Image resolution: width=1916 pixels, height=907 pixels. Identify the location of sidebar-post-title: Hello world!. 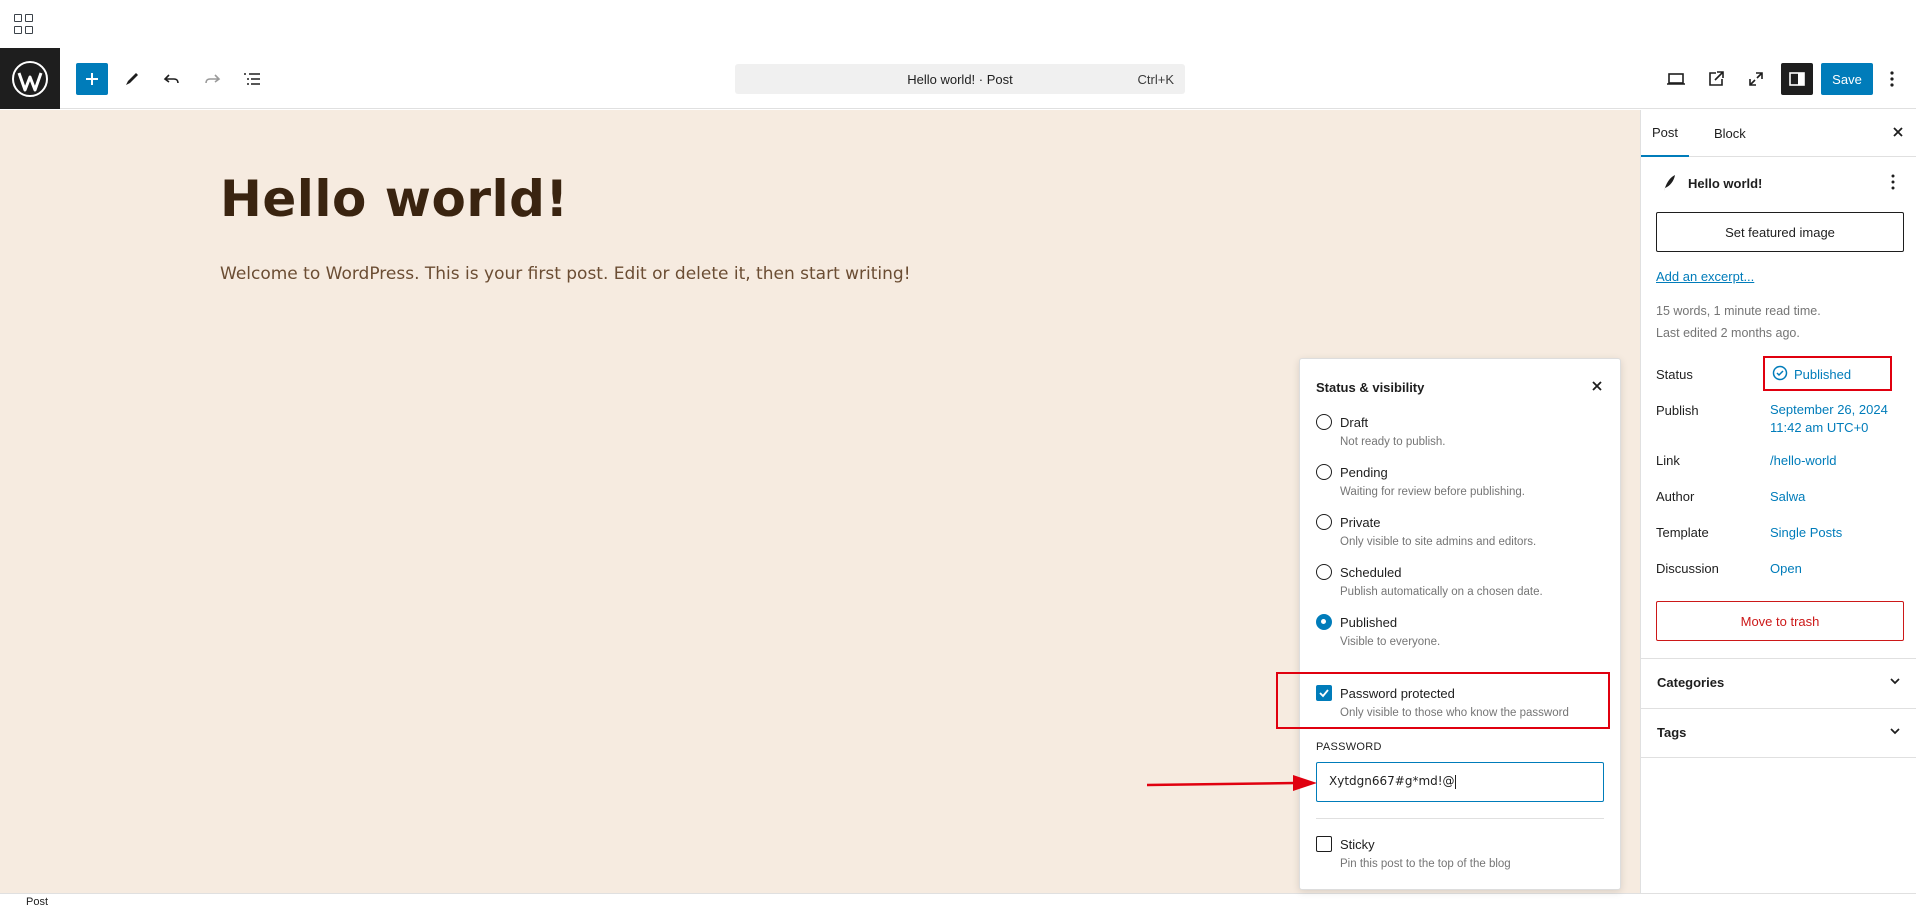
(1725, 183).